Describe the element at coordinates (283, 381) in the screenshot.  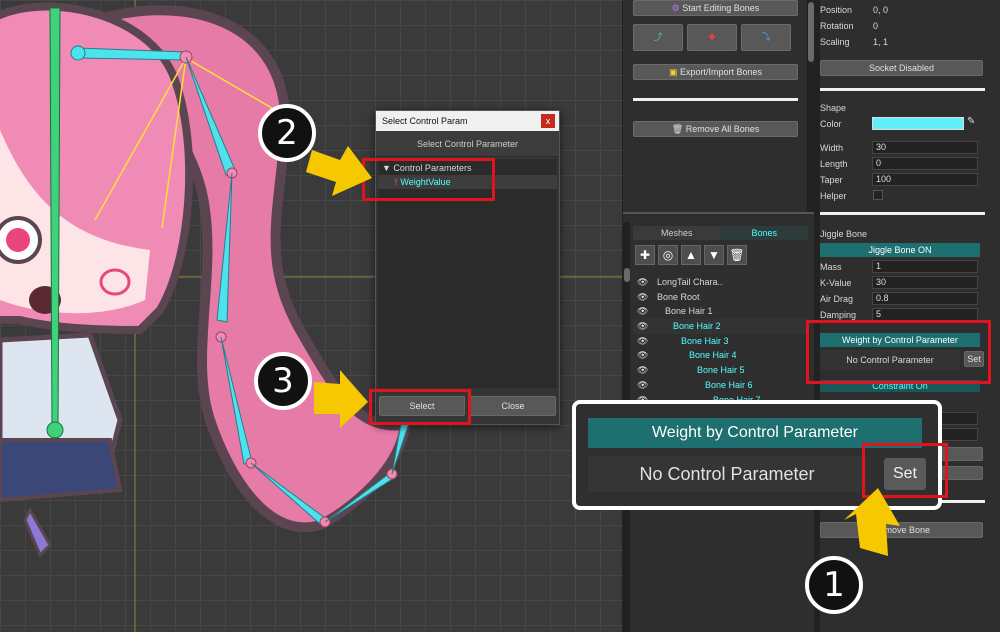
I see `step-3-badge: 3` at that location.